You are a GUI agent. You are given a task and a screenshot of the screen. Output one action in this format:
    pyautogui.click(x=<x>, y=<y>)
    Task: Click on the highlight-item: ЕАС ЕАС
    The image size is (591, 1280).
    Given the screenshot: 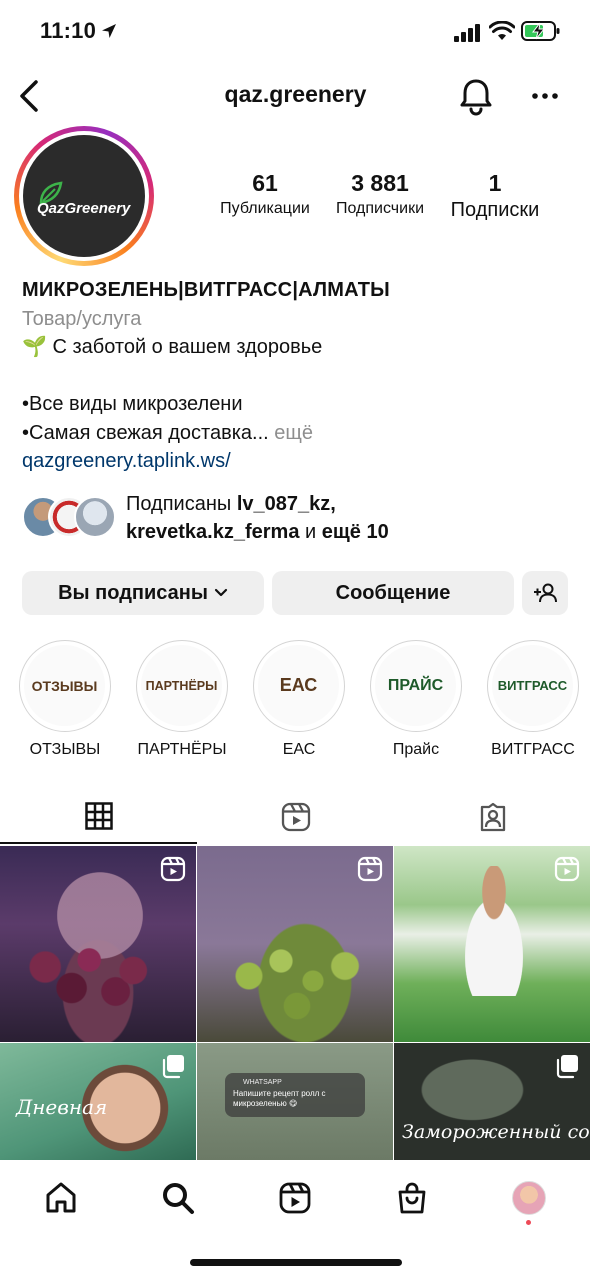 What is the action you would take?
    pyautogui.click(x=299, y=699)
    